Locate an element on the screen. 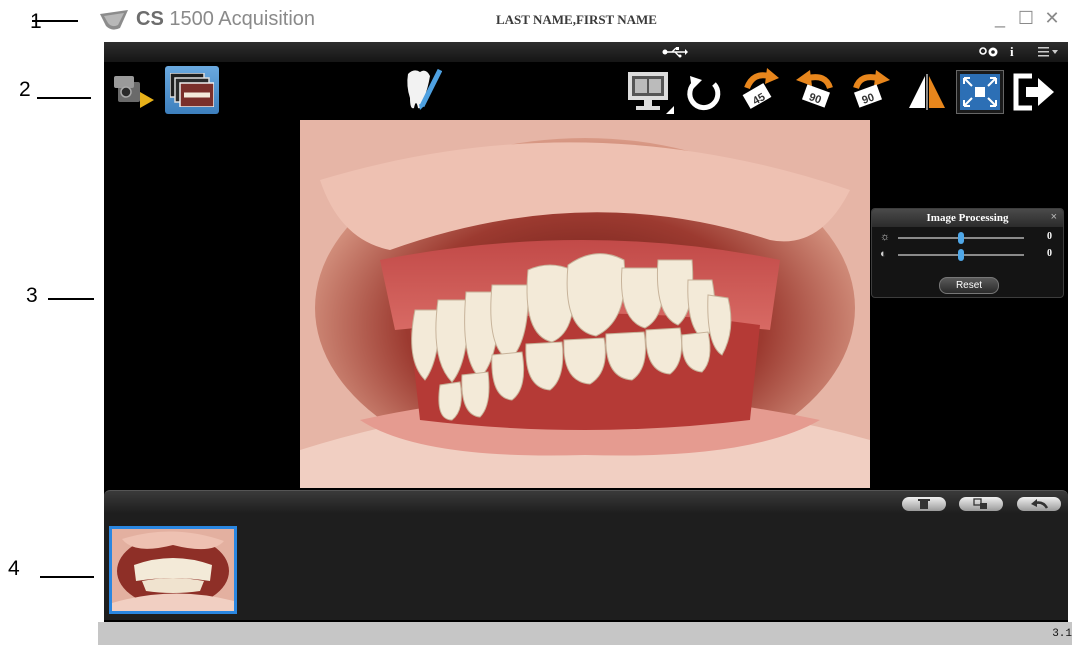 Image resolution: width=1072 pixels, height=645 pixels. app-name-label: 1500 Acquisition is located at coordinates (242, 19).